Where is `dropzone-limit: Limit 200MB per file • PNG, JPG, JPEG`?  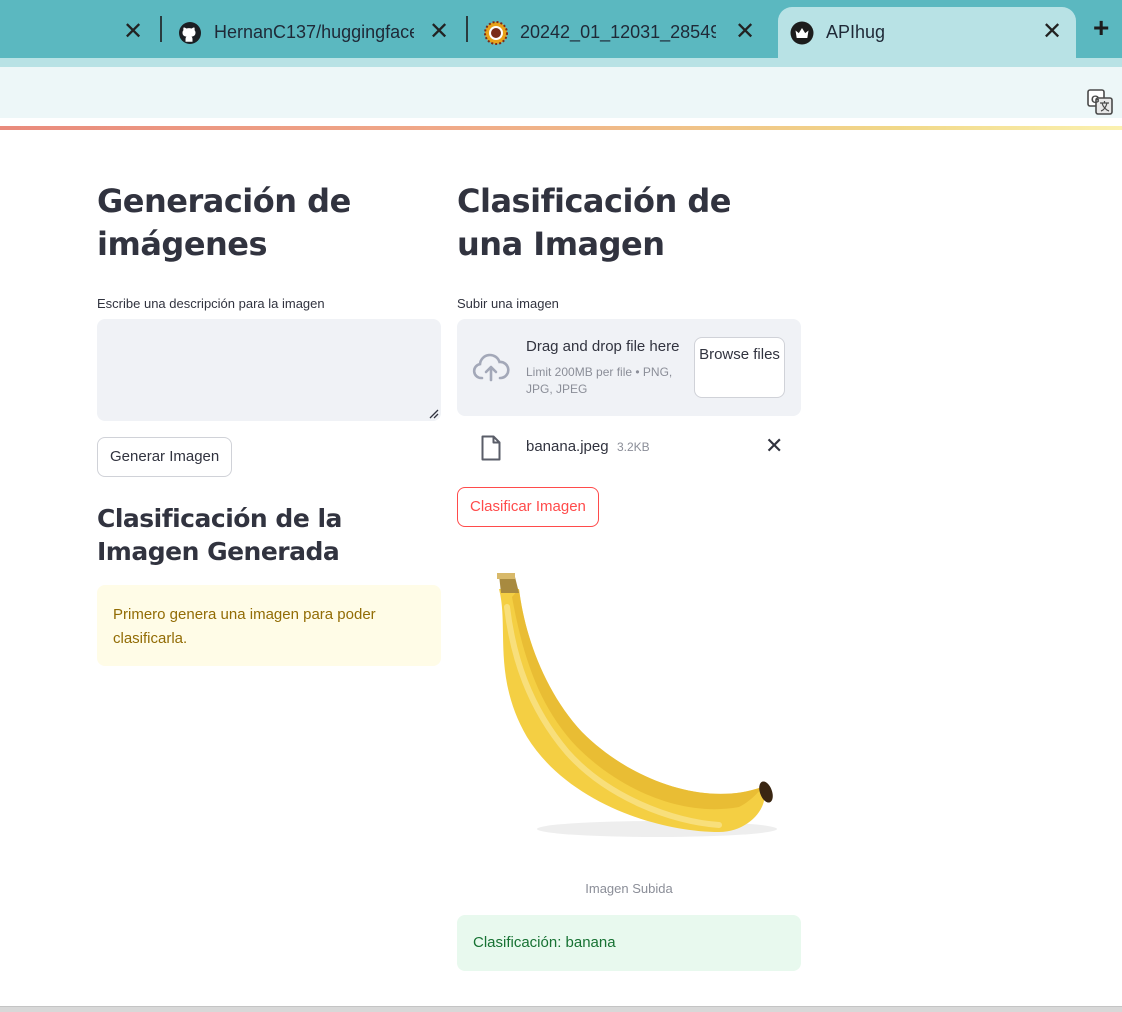 dropzone-limit: Limit 200MB per file • PNG, JPG, JPEG is located at coordinates (599, 380).